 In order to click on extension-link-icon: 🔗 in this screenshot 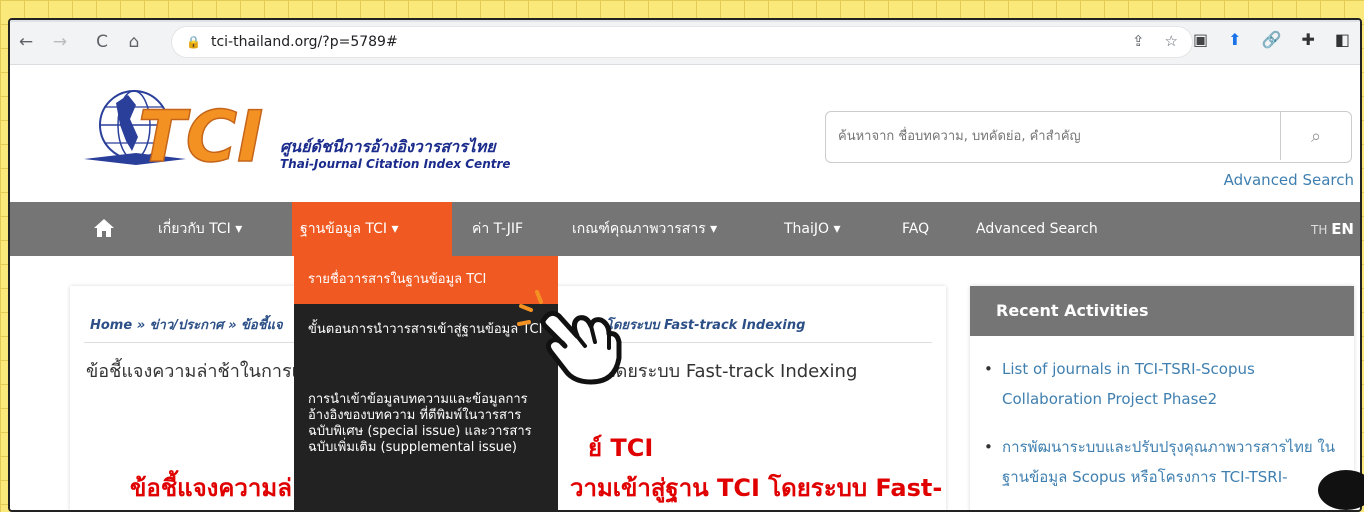, I will do `click(1272, 39)`.